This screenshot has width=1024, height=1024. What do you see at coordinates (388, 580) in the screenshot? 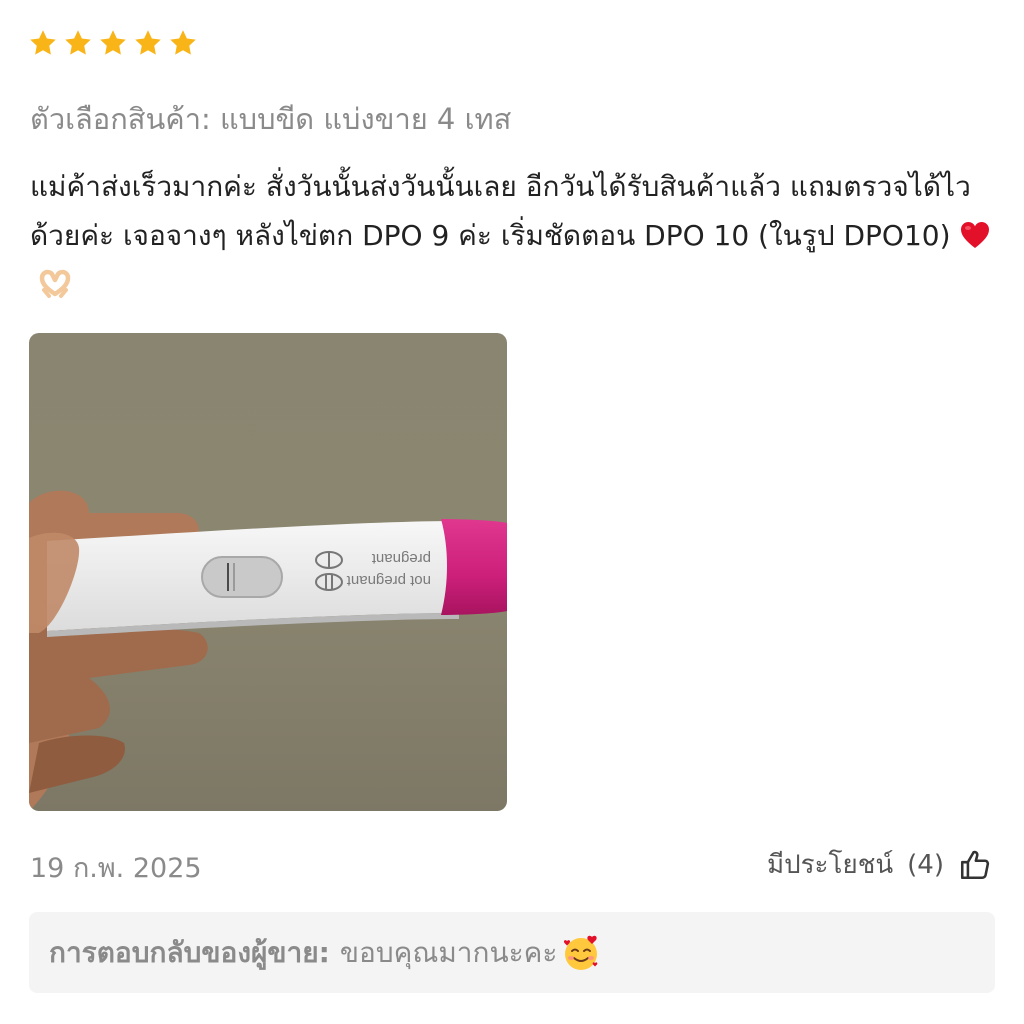
I see `not-pregnant-label: not pregnant` at bounding box center [388, 580].